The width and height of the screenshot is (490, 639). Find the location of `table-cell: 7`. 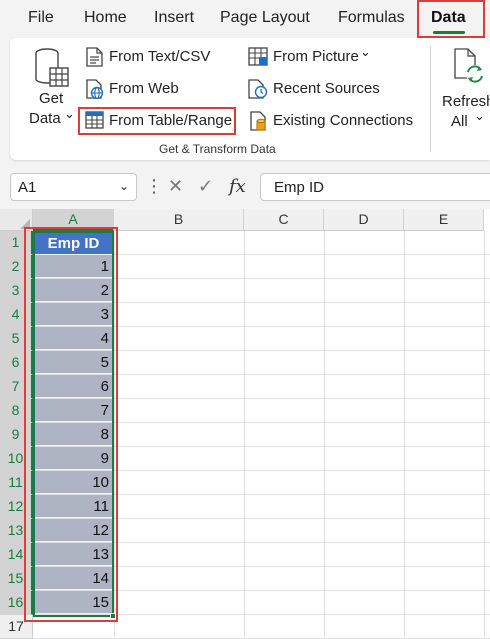

table-cell: 7 is located at coordinates (73, 410).